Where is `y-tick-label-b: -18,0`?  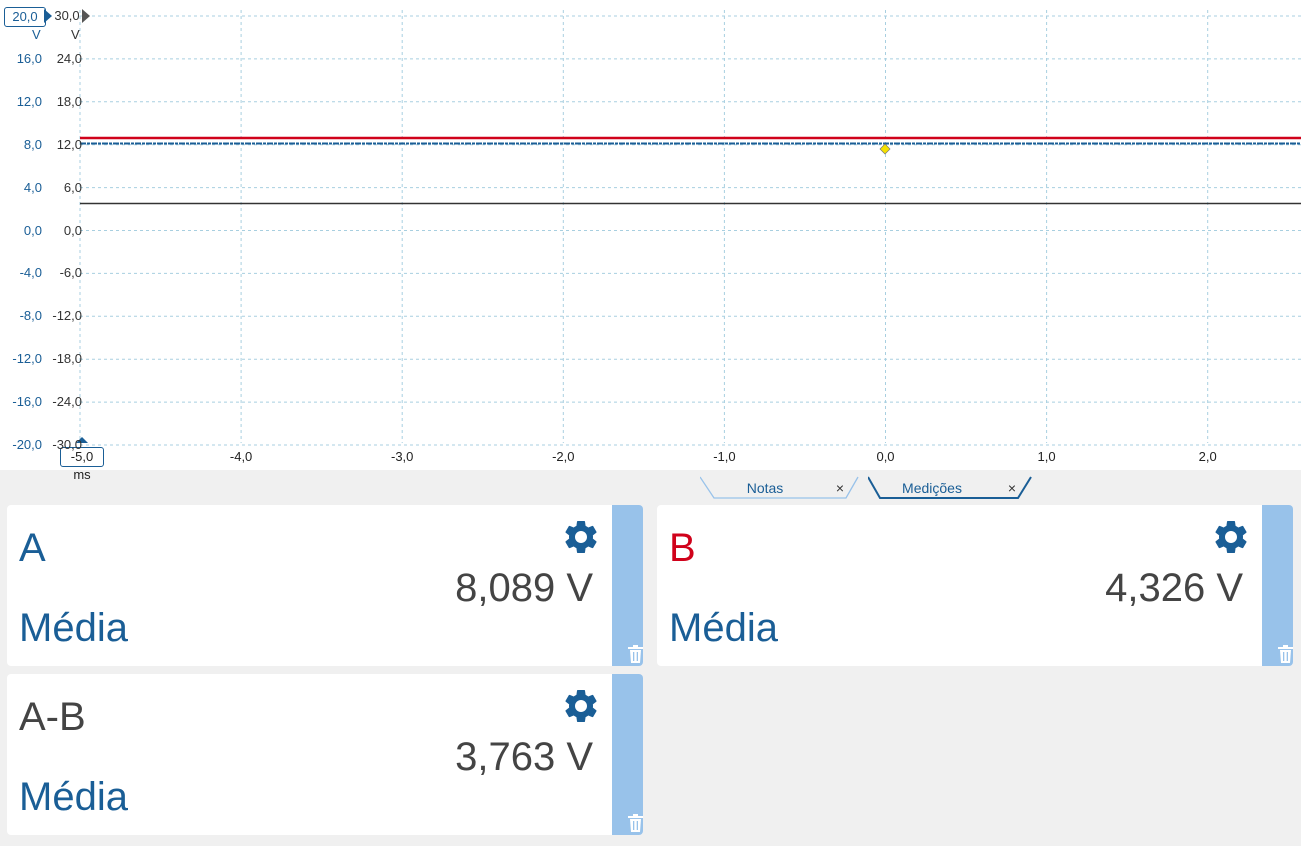
y-tick-label-b: -18,0 is located at coordinates (67, 359).